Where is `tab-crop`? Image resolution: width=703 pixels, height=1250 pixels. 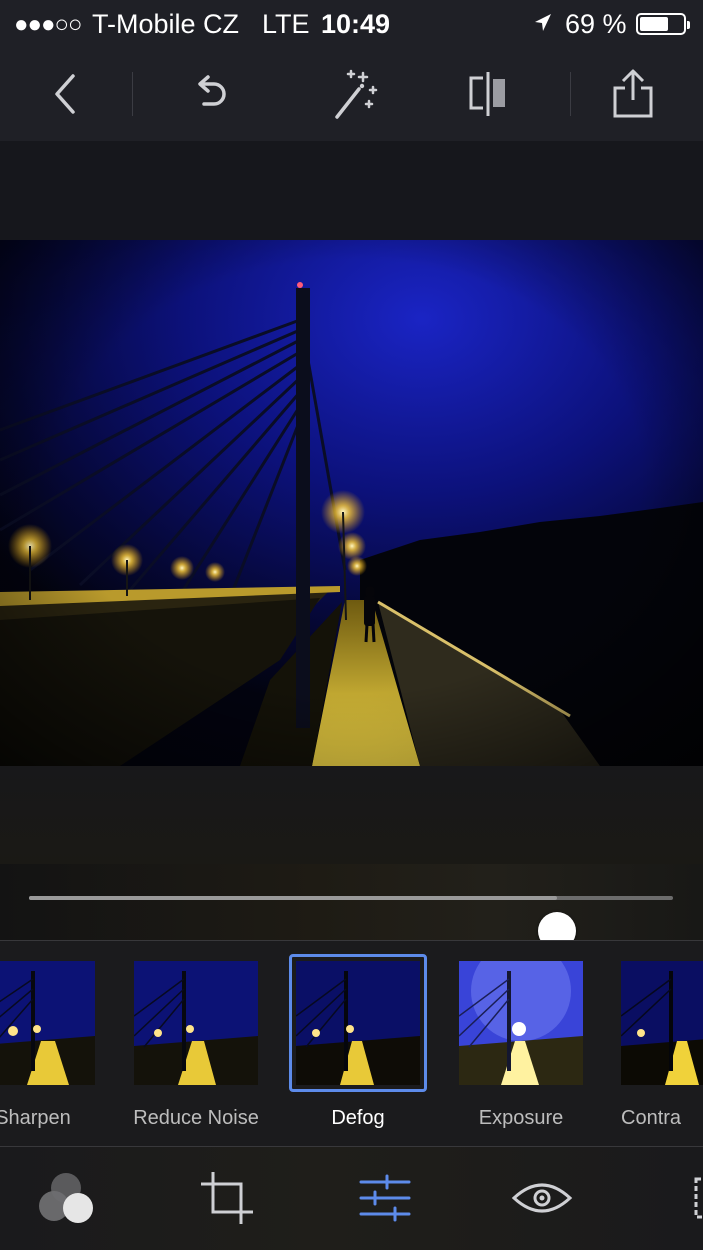
tab-crop is located at coordinates (227, 1198).